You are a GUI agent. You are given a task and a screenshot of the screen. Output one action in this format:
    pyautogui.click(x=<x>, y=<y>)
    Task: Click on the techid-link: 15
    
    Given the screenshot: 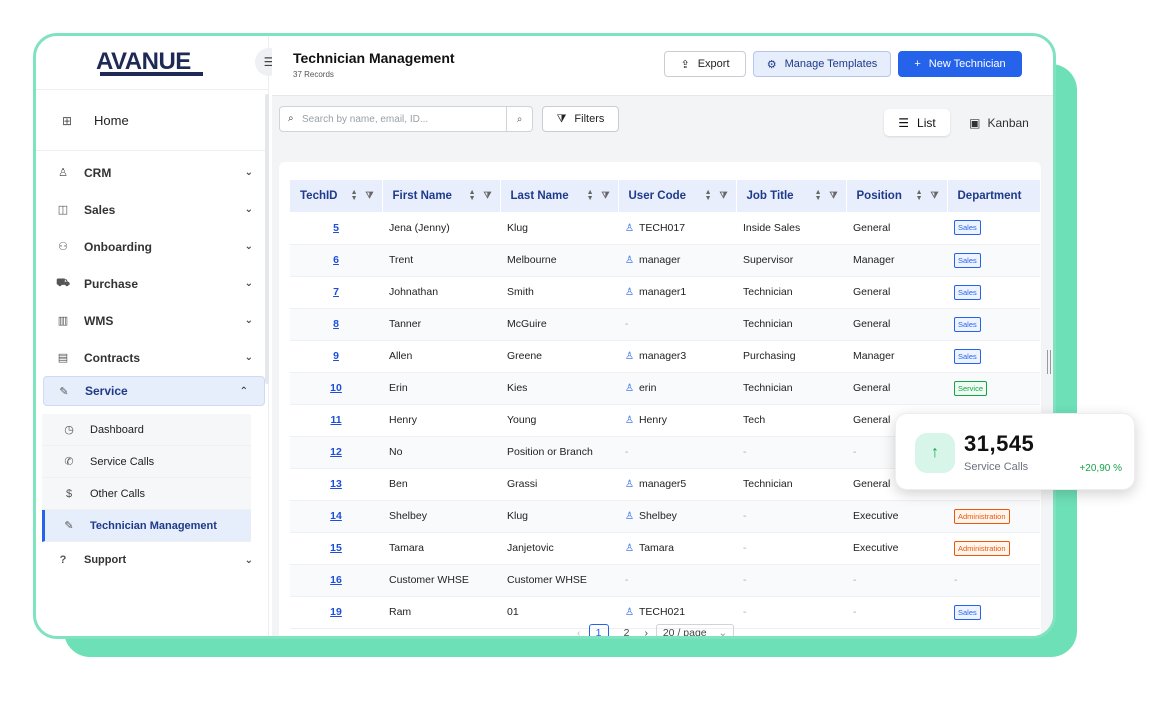 What is the action you would take?
    pyautogui.click(x=336, y=548)
    